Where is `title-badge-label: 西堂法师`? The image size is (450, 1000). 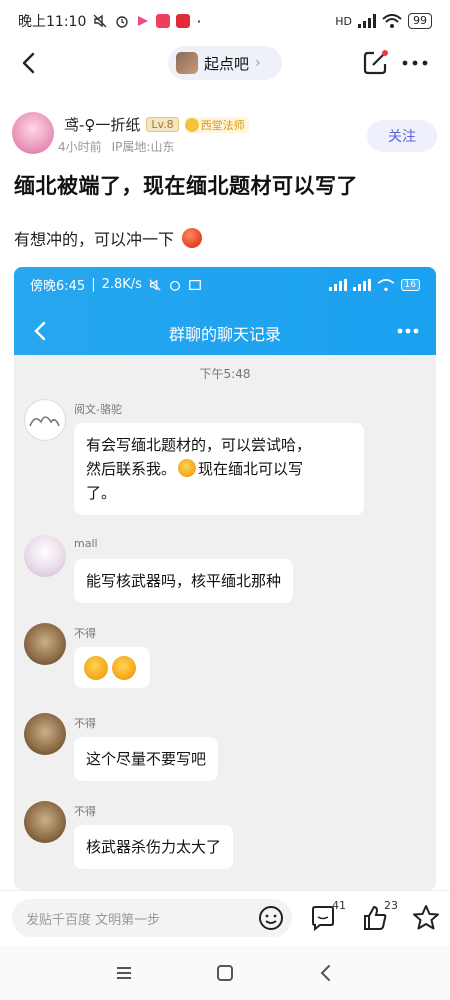
title-badge-label: 西堂法师 is located at coordinates (222, 125).